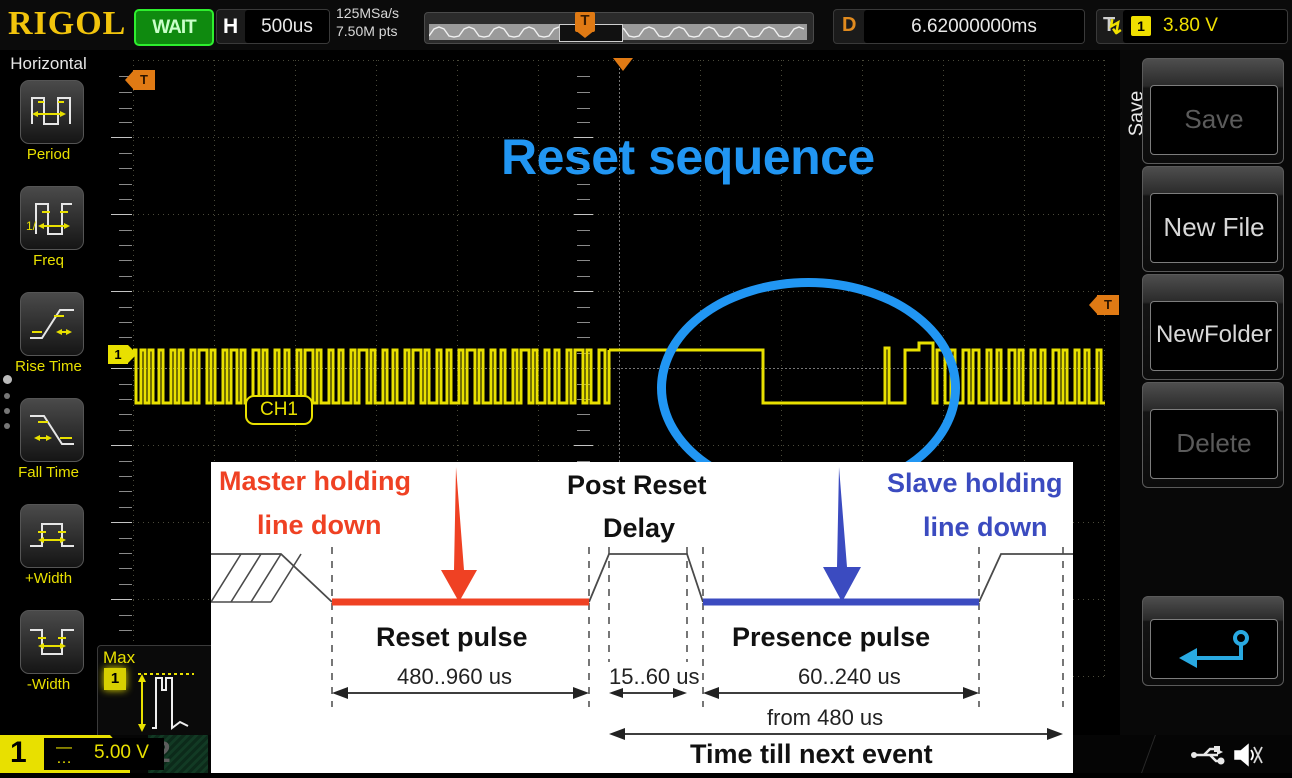 This screenshot has width=1292, height=778. Describe the element at coordinates (1141, 26) in the screenshot. I see `trigger-source-badge: 1` at that location.